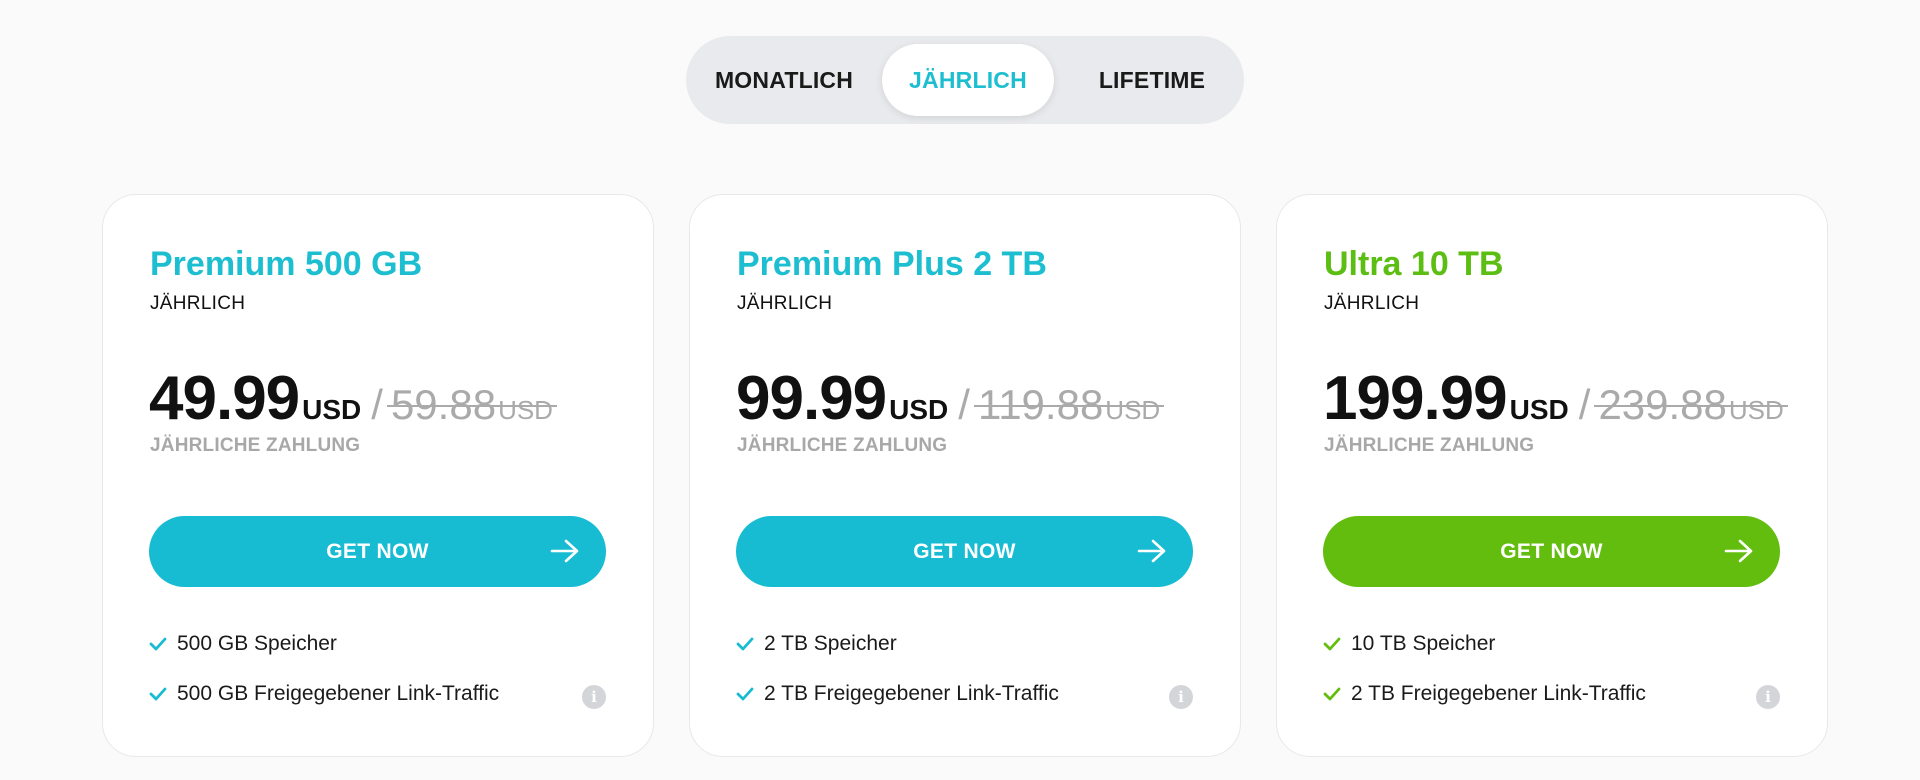  I want to click on price-original: 239.88 USD, so click(1691, 405).